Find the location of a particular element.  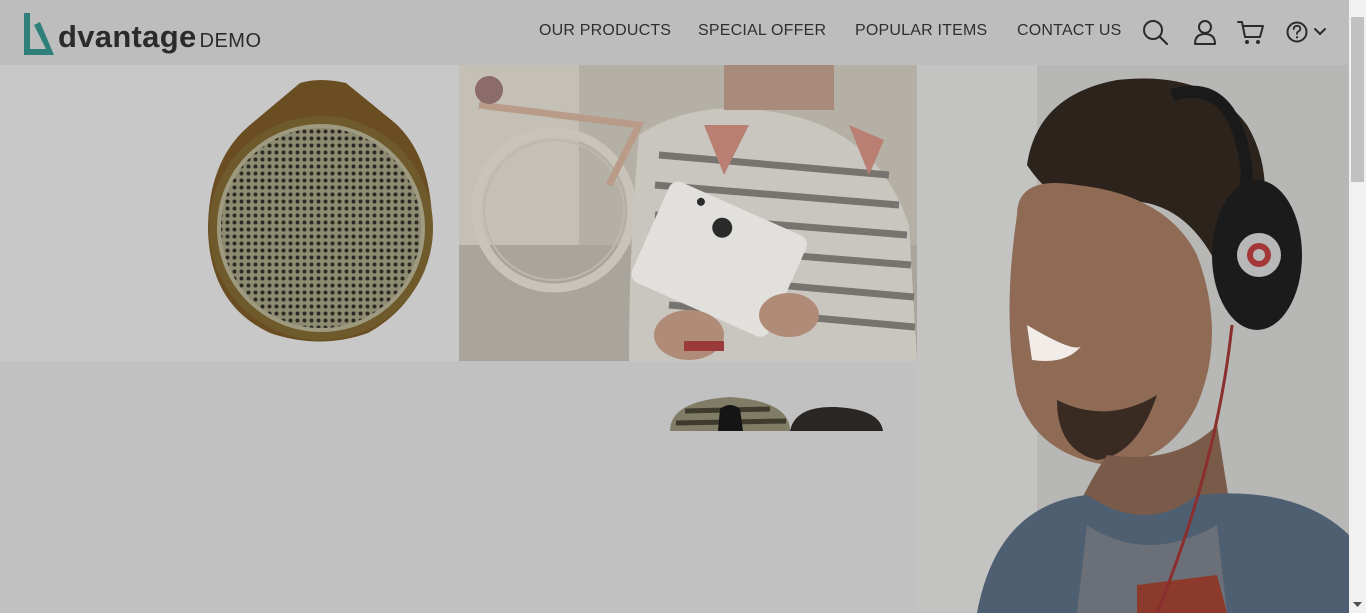

logo-mark-icon is located at coordinates (39, 34).